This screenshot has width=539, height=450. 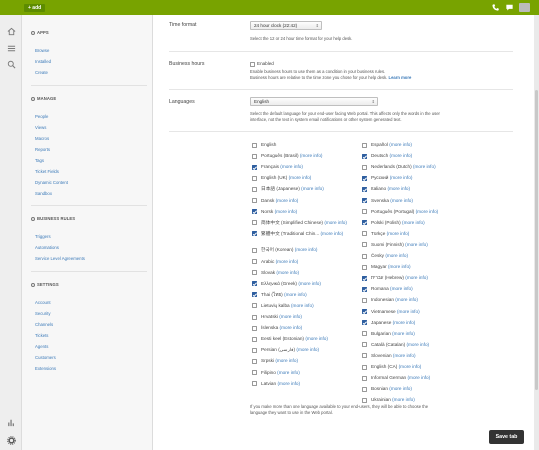 What do you see at coordinates (11, 440) in the screenshot?
I see `gear-icon` at bounding box center [11, 440].